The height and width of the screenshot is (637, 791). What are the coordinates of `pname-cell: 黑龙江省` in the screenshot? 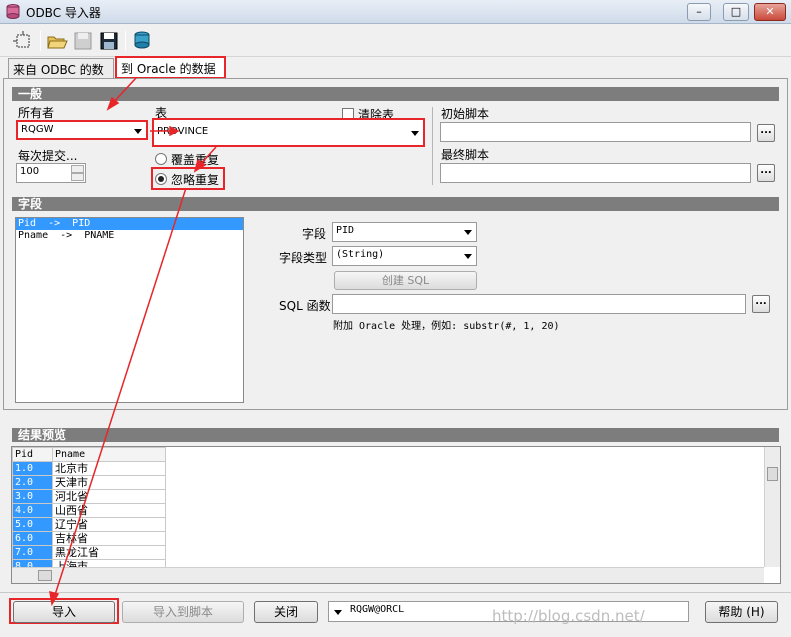 It's located at (109, 552).